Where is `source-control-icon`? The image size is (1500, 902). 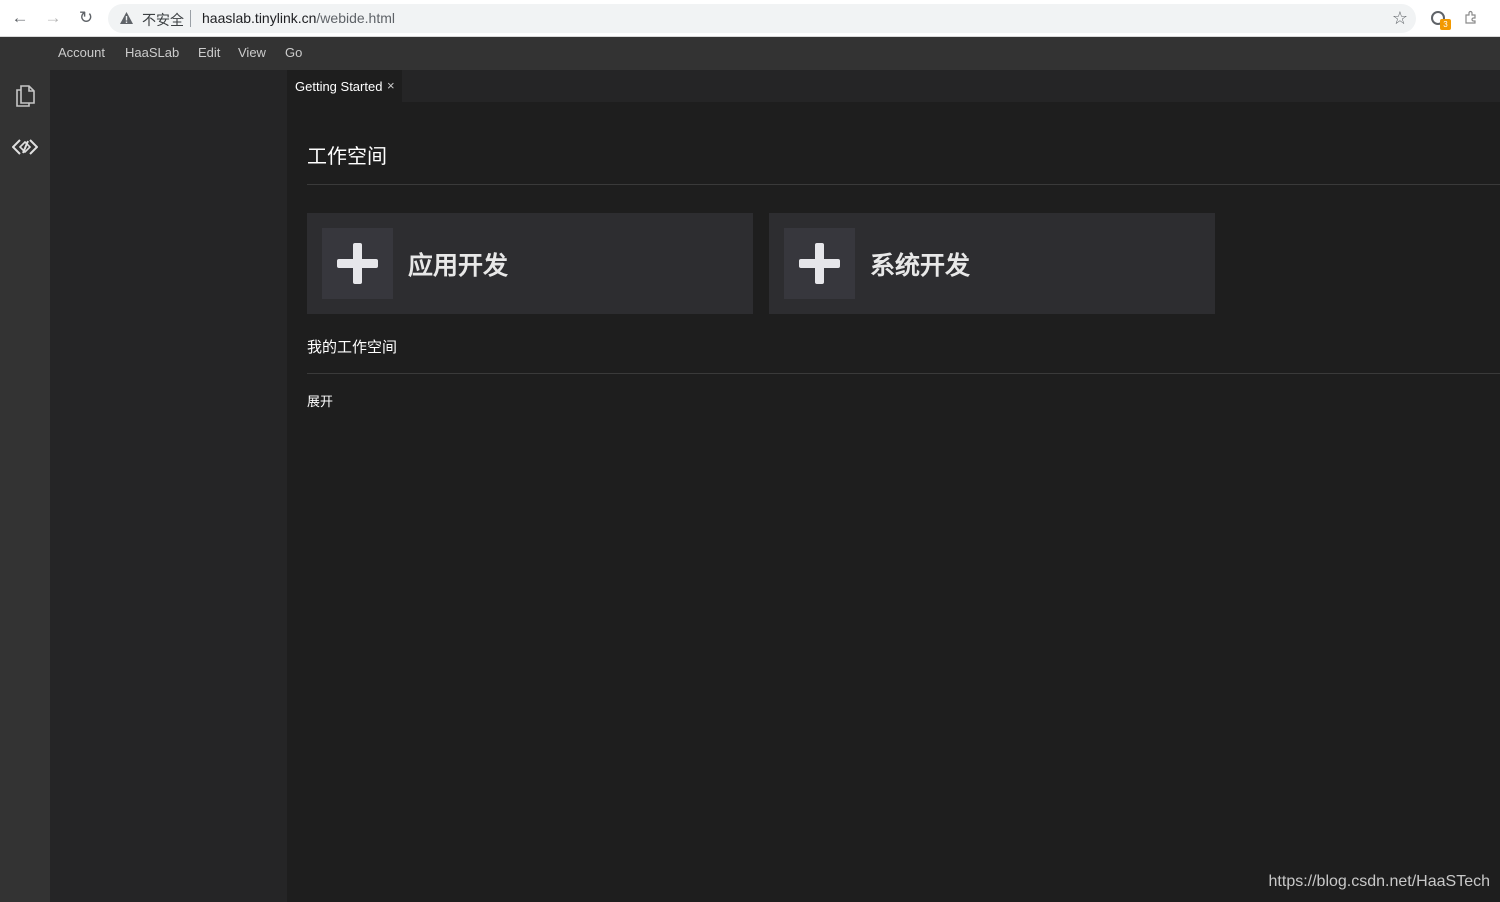 source-control-icon is located at coordinates (25, 147).